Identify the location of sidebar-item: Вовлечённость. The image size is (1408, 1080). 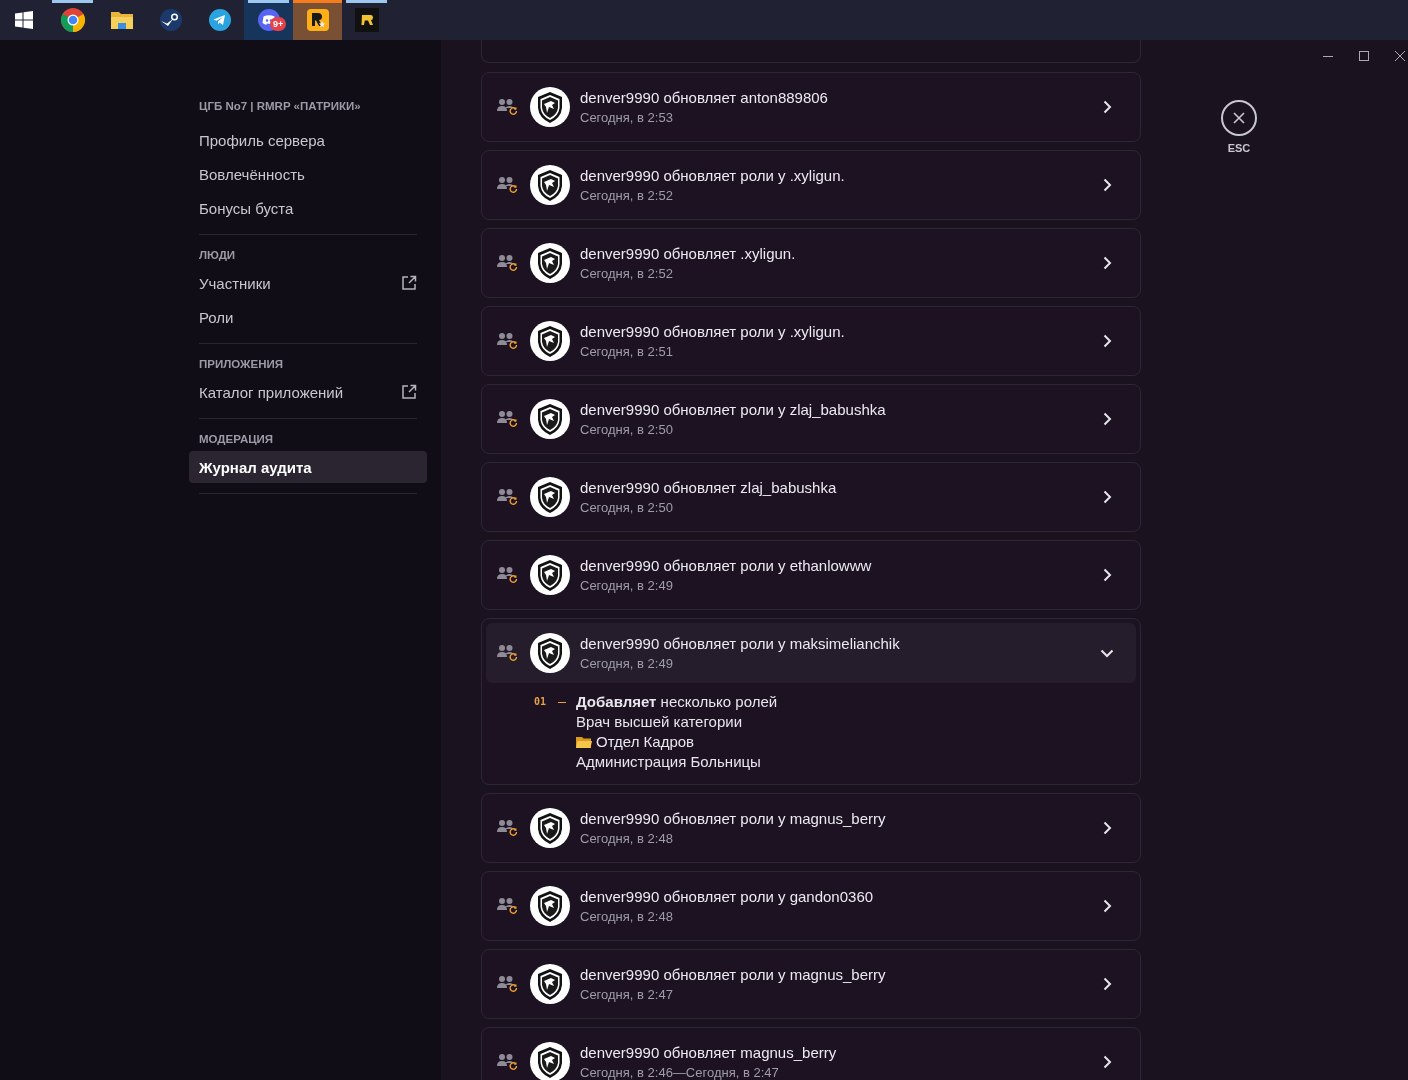
(308, 174).